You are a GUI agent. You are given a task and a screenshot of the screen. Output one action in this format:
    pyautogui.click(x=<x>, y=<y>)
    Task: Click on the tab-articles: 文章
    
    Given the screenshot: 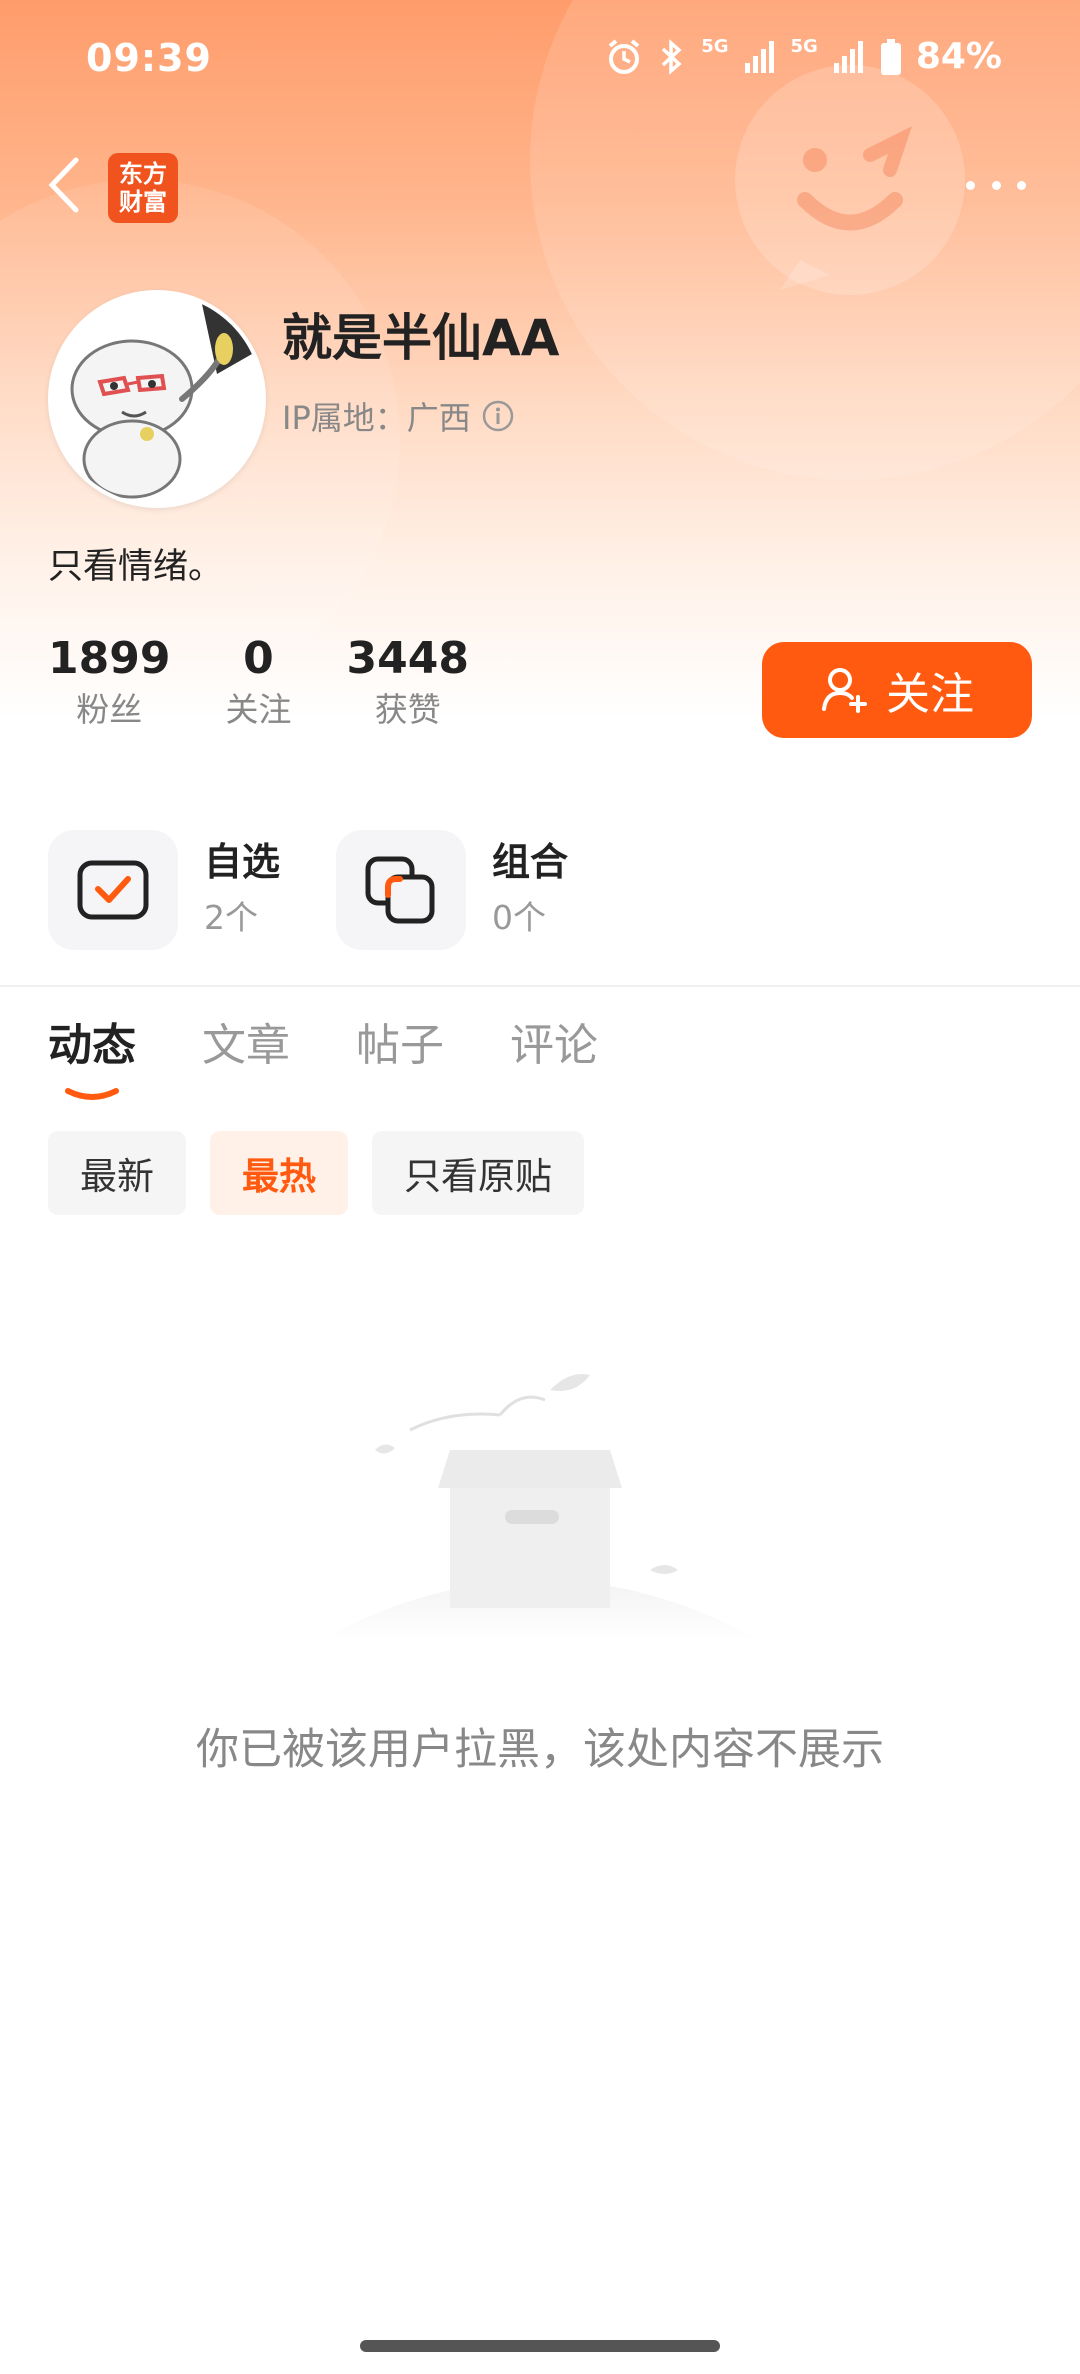 What is the action you would take?
    pyautogui.click(x=246, y=1046)
    